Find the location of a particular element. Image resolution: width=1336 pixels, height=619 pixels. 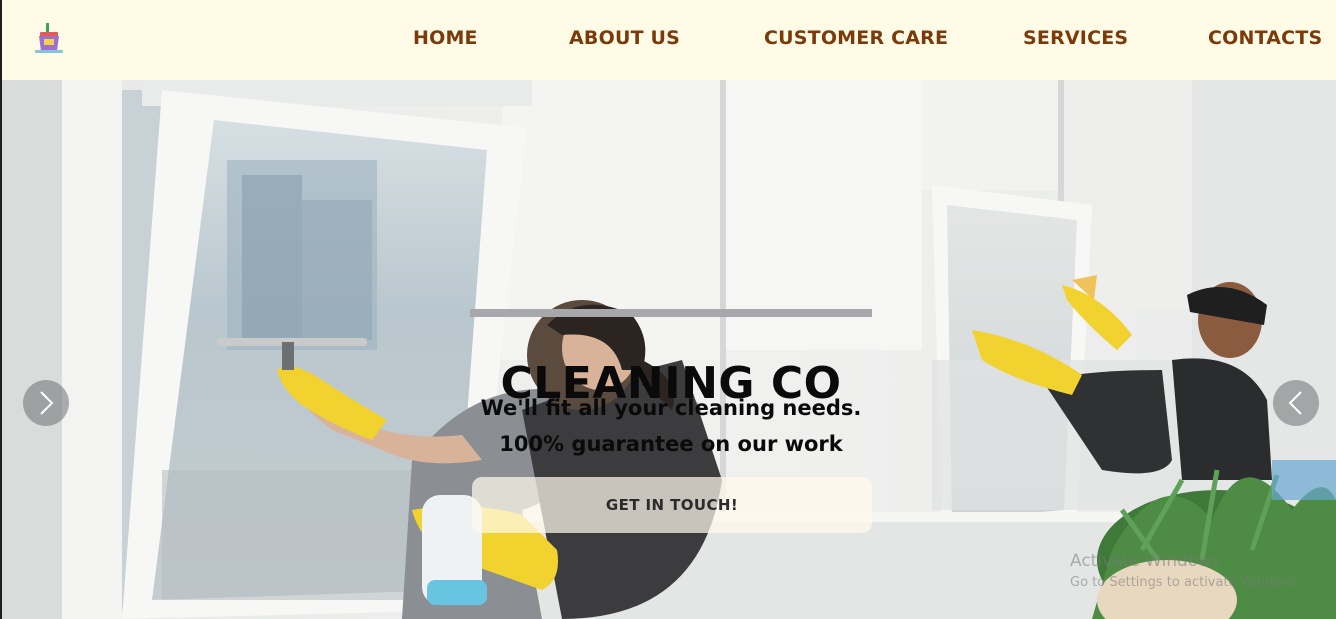

carousel-next-button is located at coordinates (1296, 403).